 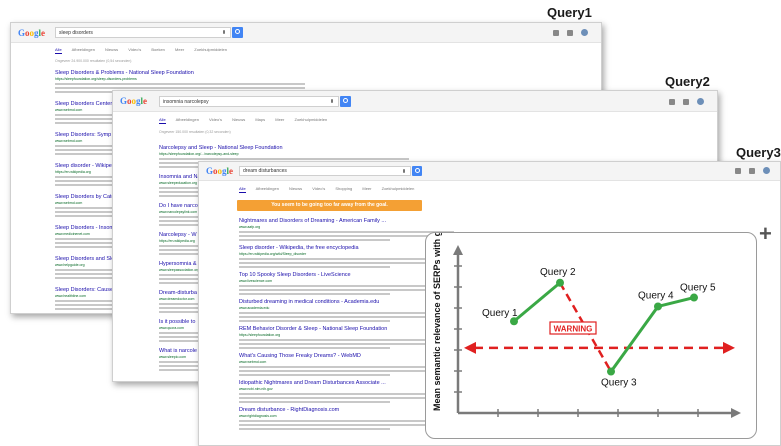 What do you see at coordinates (249, 101) in the screenshot?
I see `search-input: insomnia narcolepsy` at bounding box center [249, 101].